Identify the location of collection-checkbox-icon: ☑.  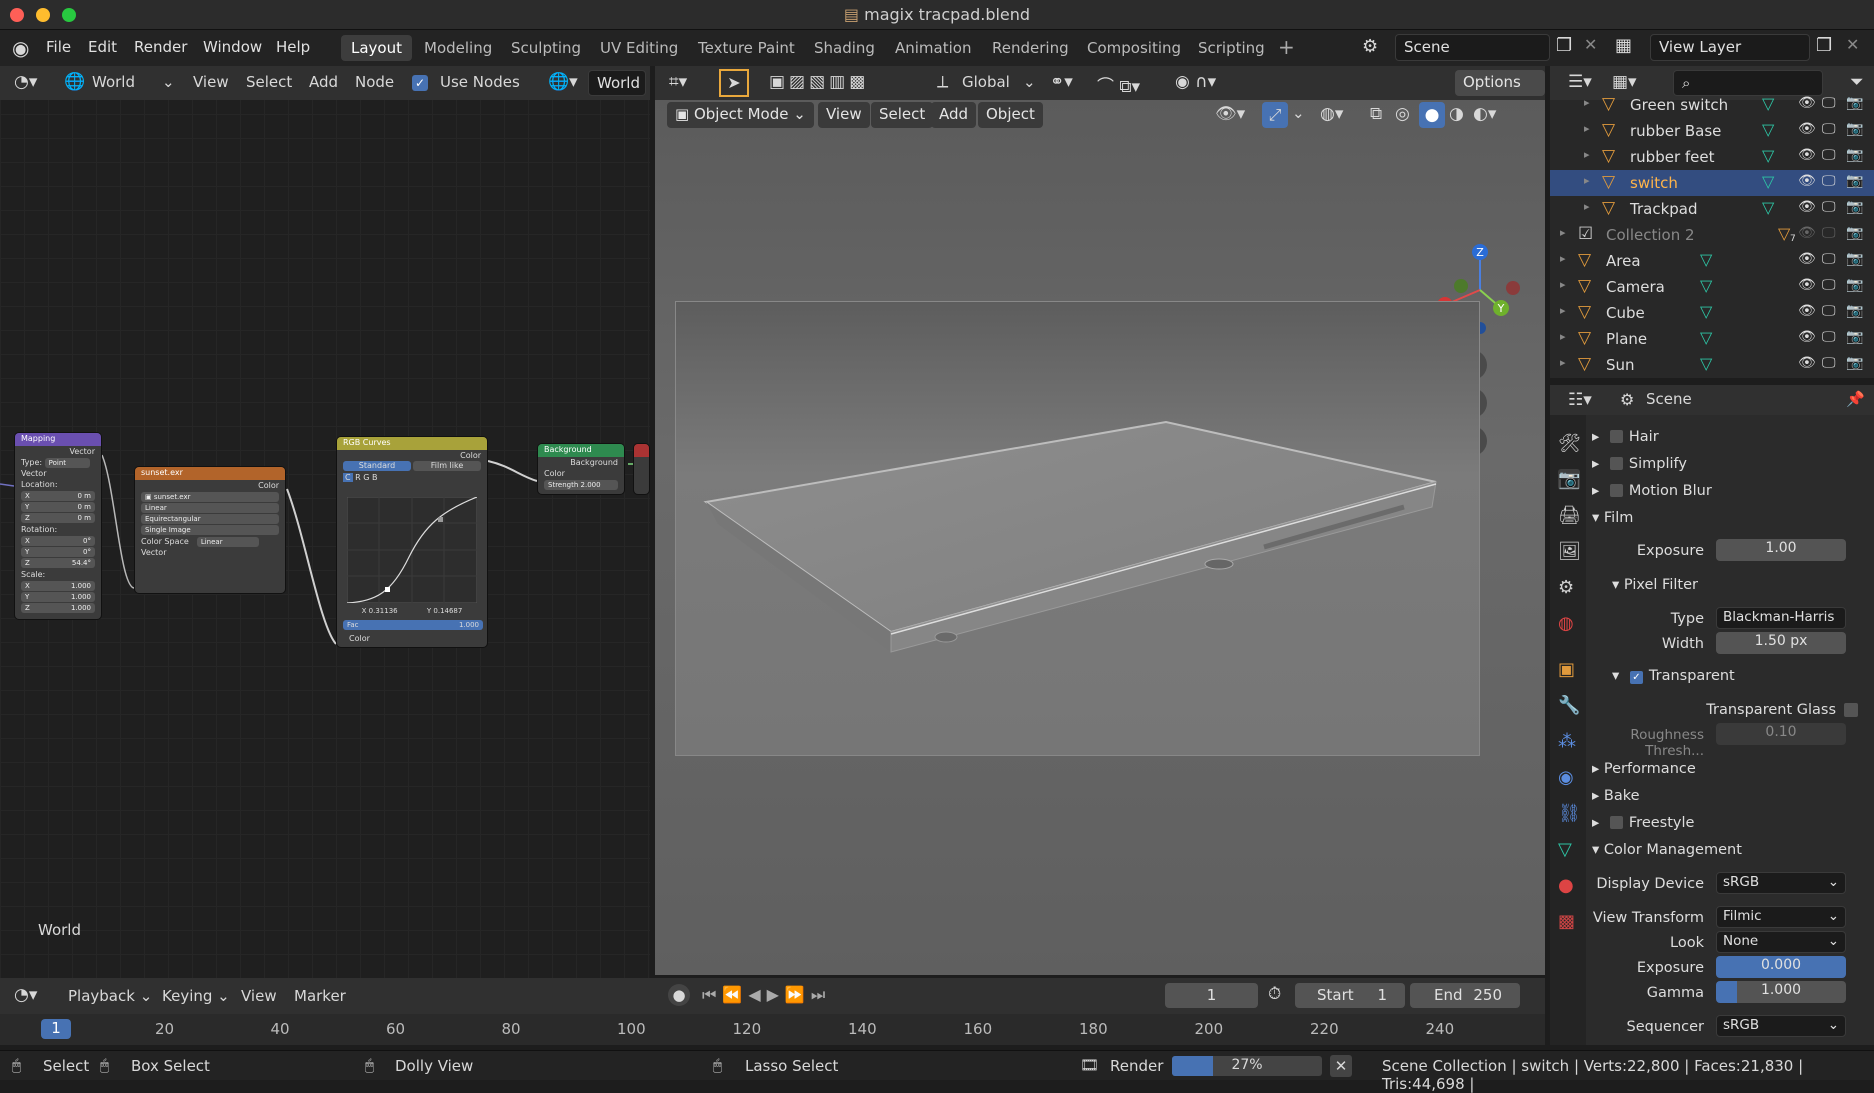
(1585, 234).